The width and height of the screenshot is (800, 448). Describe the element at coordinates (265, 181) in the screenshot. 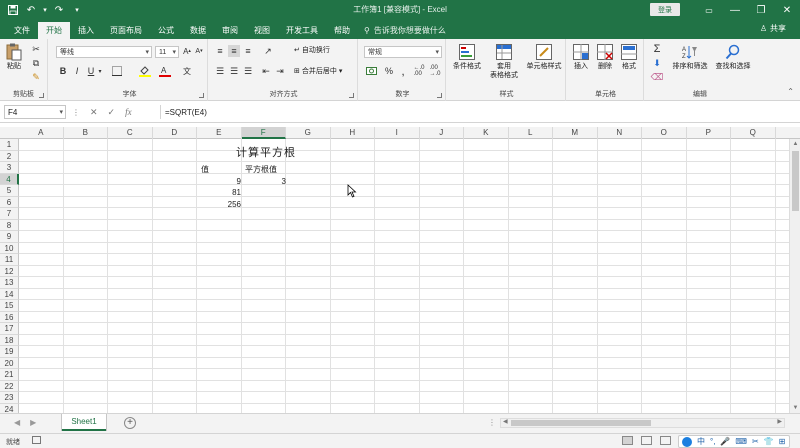

I see `cell-f4: 3` at that location.